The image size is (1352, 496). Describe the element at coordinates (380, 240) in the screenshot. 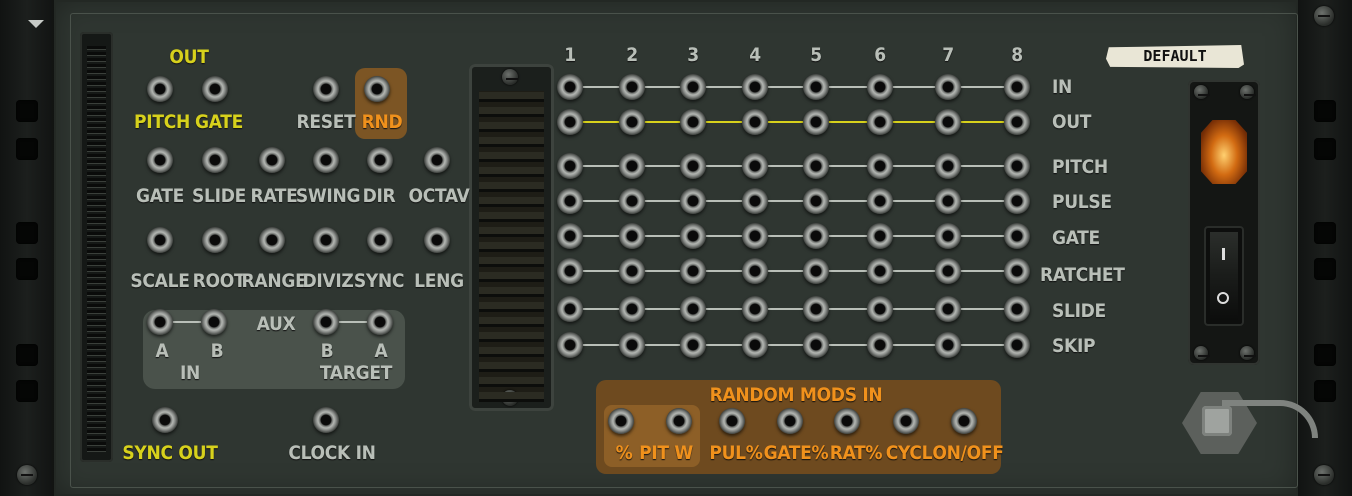

I see `cv-in-jack-sync` at that location.